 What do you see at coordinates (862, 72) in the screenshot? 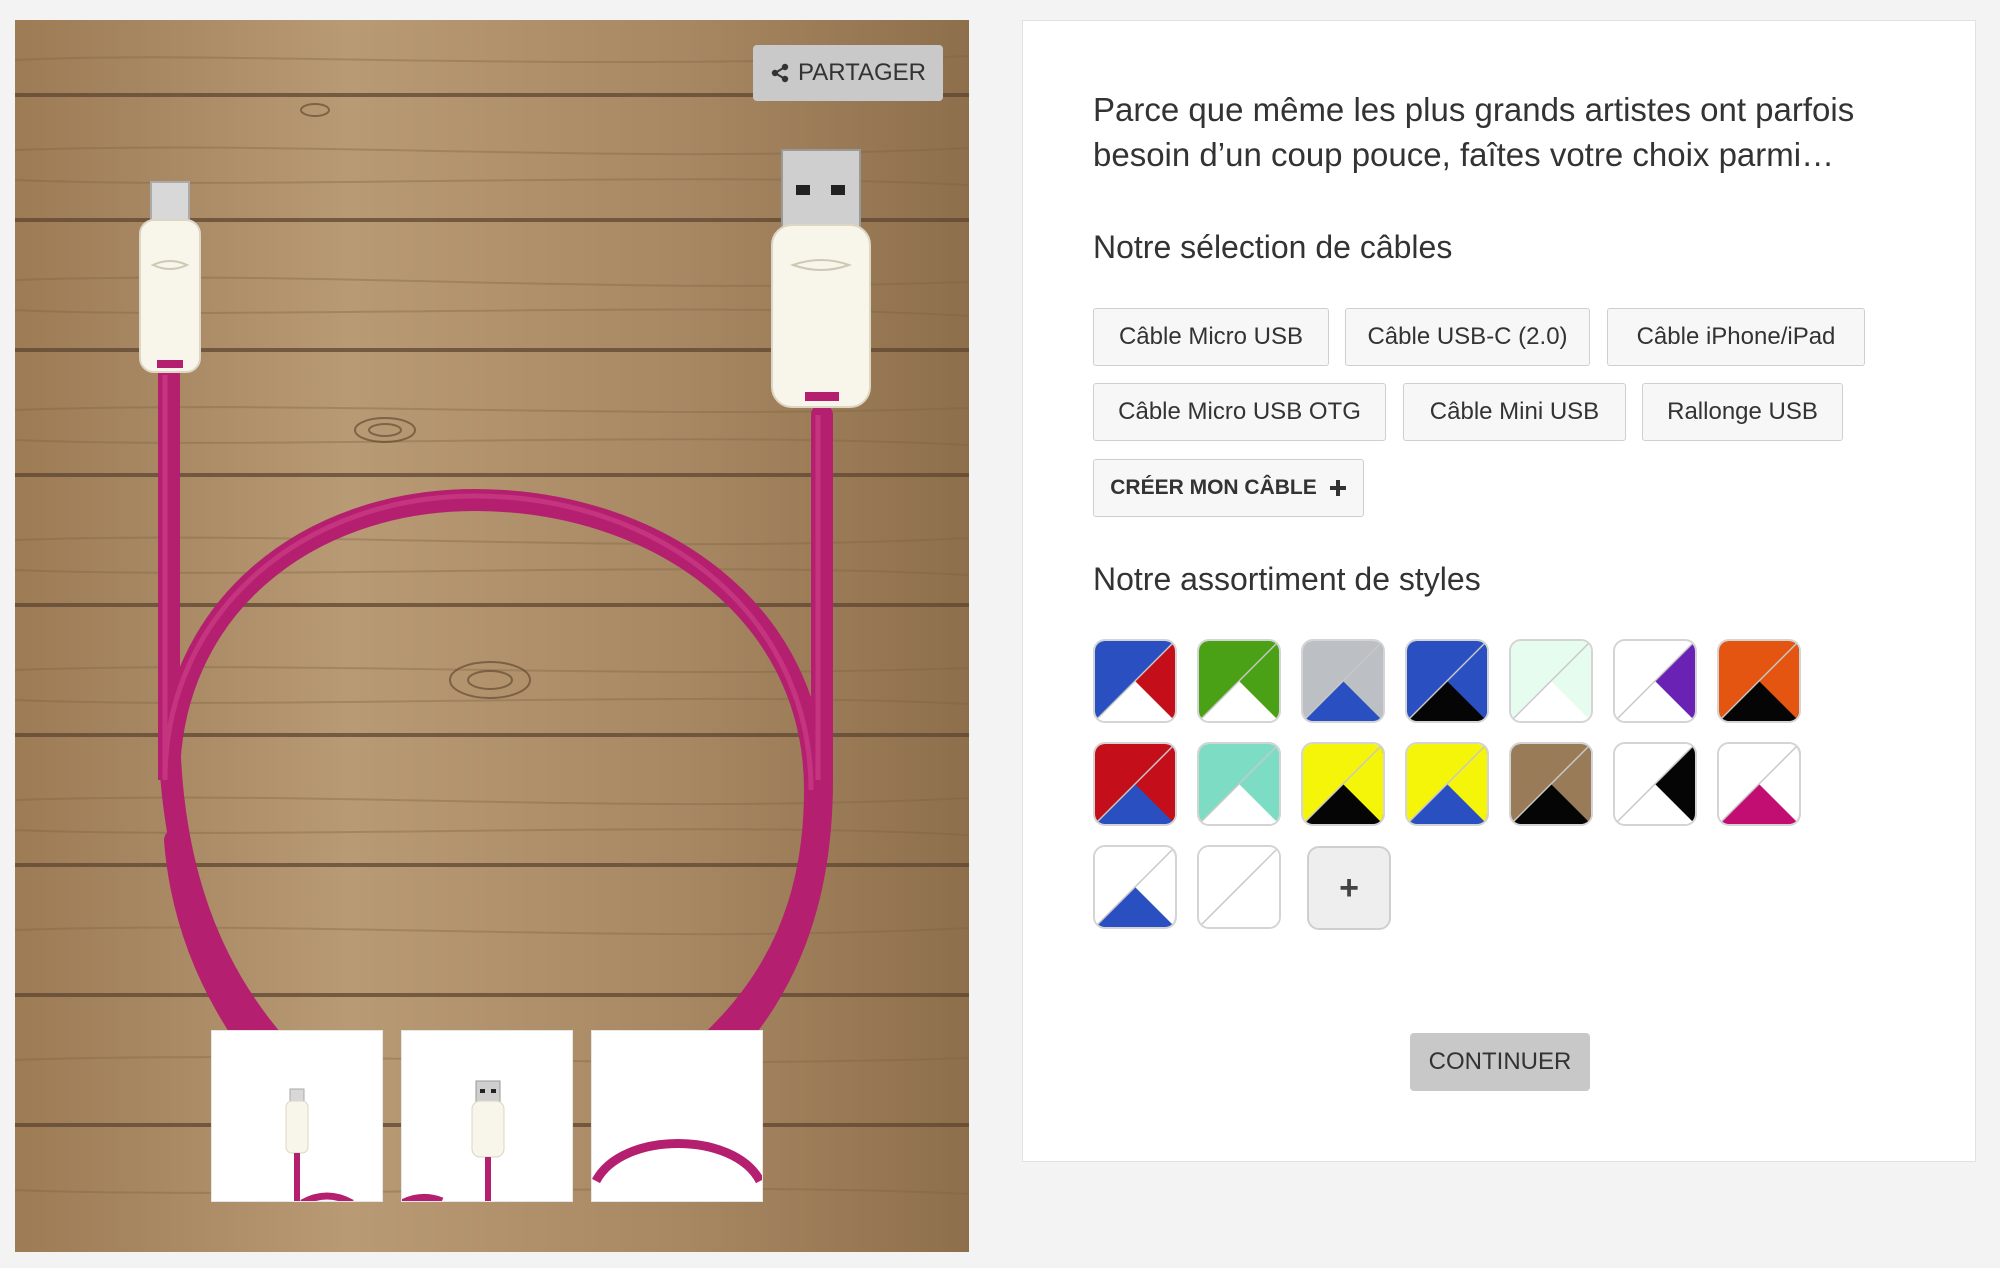
I see `share-label: PARTAGER` at bounding box center [862, 72].